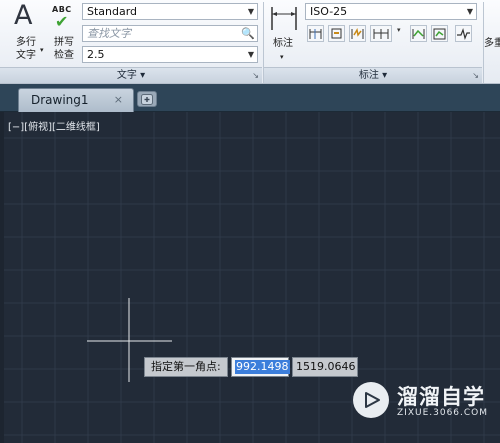 This screenshot has width=500, height=443. I want to click on quick-dimension-icon, so click(315, 34).